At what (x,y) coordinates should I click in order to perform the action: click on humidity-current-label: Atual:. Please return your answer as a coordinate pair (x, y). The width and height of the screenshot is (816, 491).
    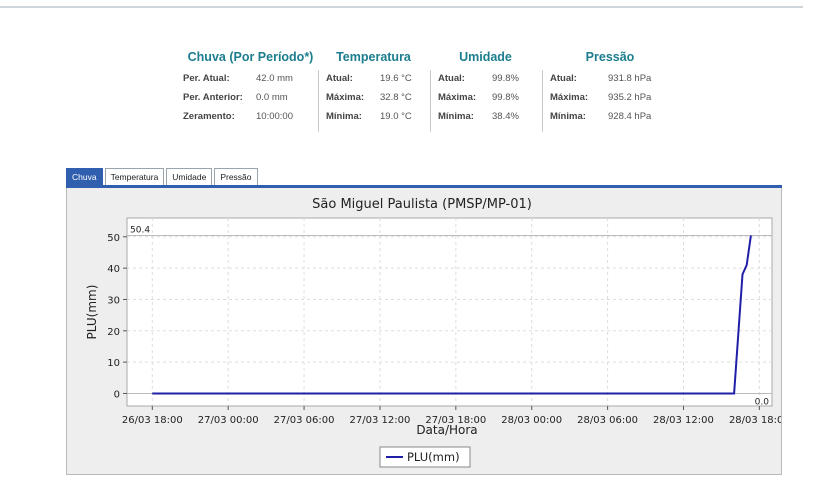
    Looking at the image, I should click on (451, 78).